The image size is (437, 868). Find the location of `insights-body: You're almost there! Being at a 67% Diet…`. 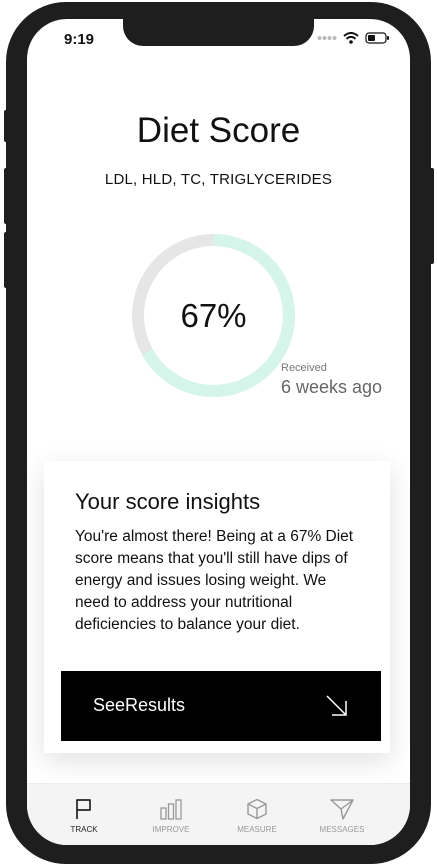

insights-body: You're almost there! Being at a 67% Diet… is located at coordinates (214, 580).